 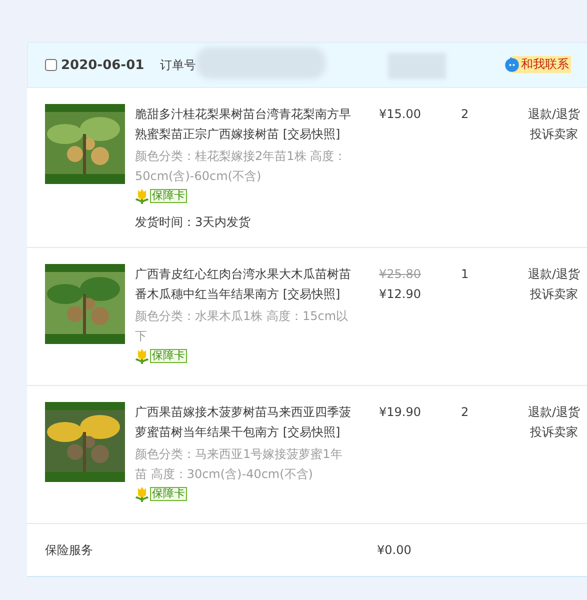 What do you see at coordinates (400, 412) in the screenshot?
I see `price: ¥19.90` at bounding box center [400, 412].